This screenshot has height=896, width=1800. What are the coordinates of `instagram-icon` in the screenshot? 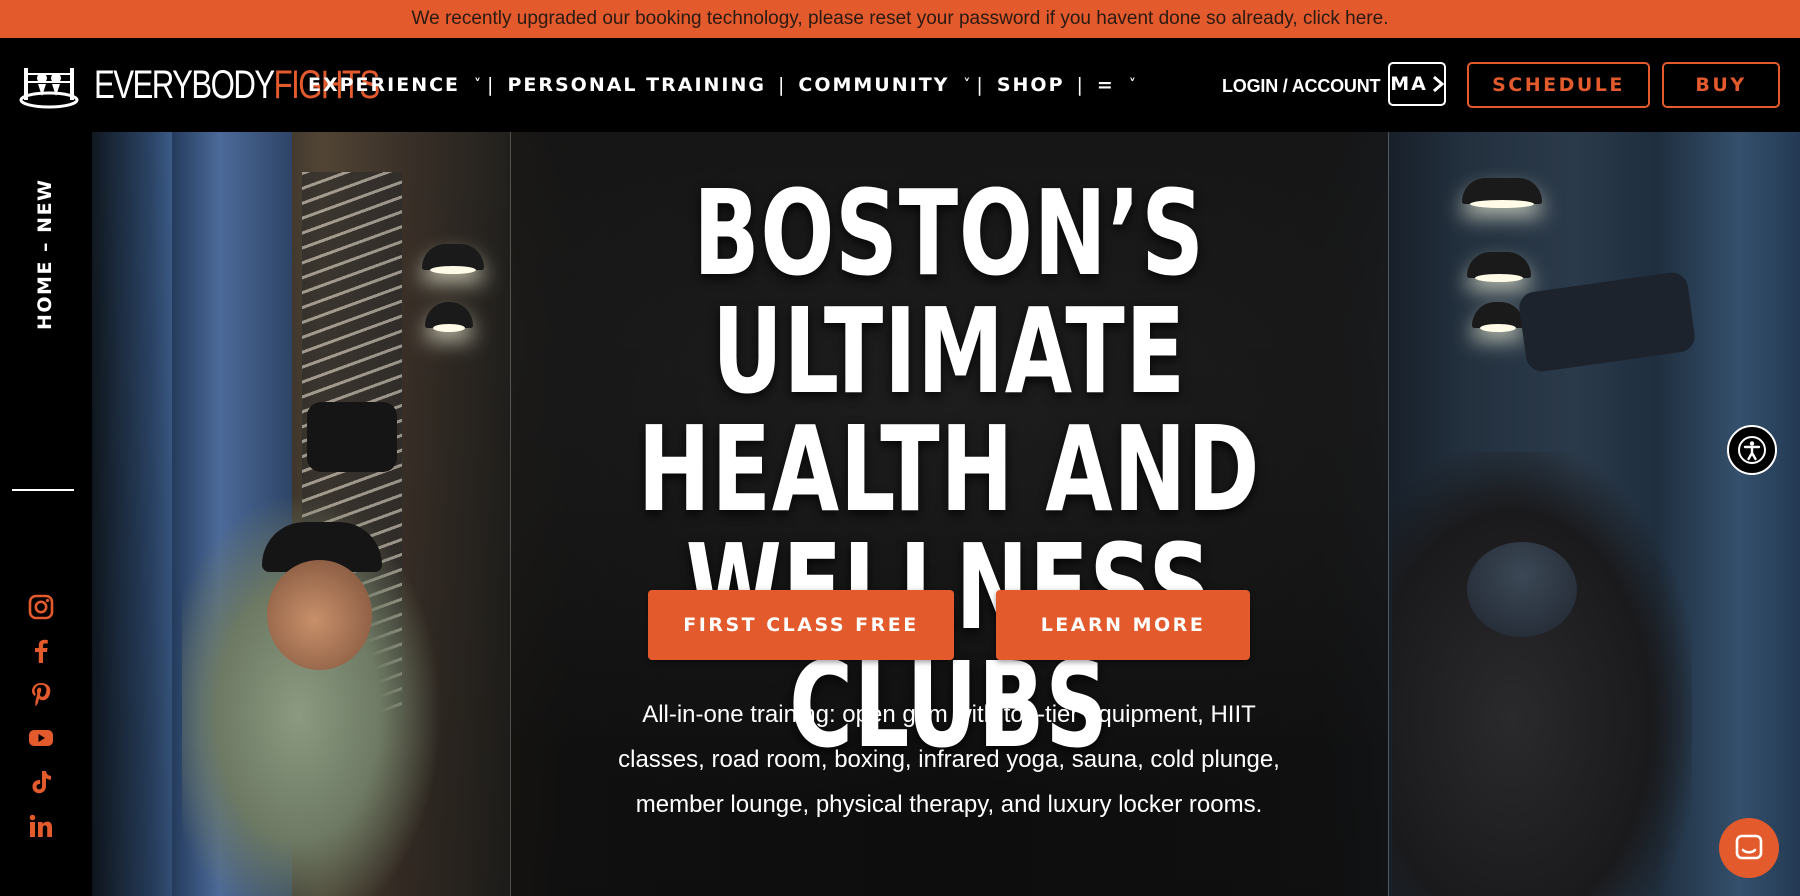 It's located at (43, 609).